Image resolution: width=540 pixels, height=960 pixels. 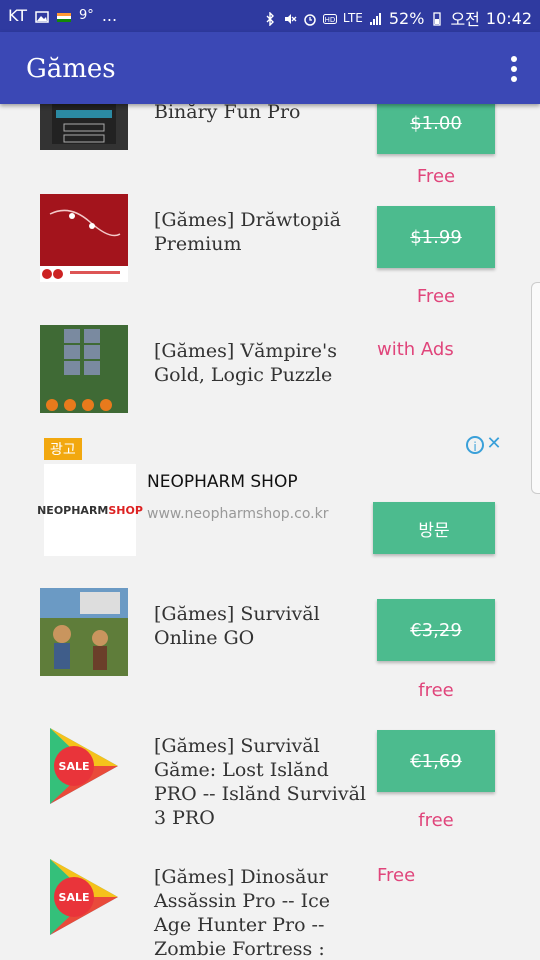 I want to click on app-bar: Gămes, so click(x=270, y=68).